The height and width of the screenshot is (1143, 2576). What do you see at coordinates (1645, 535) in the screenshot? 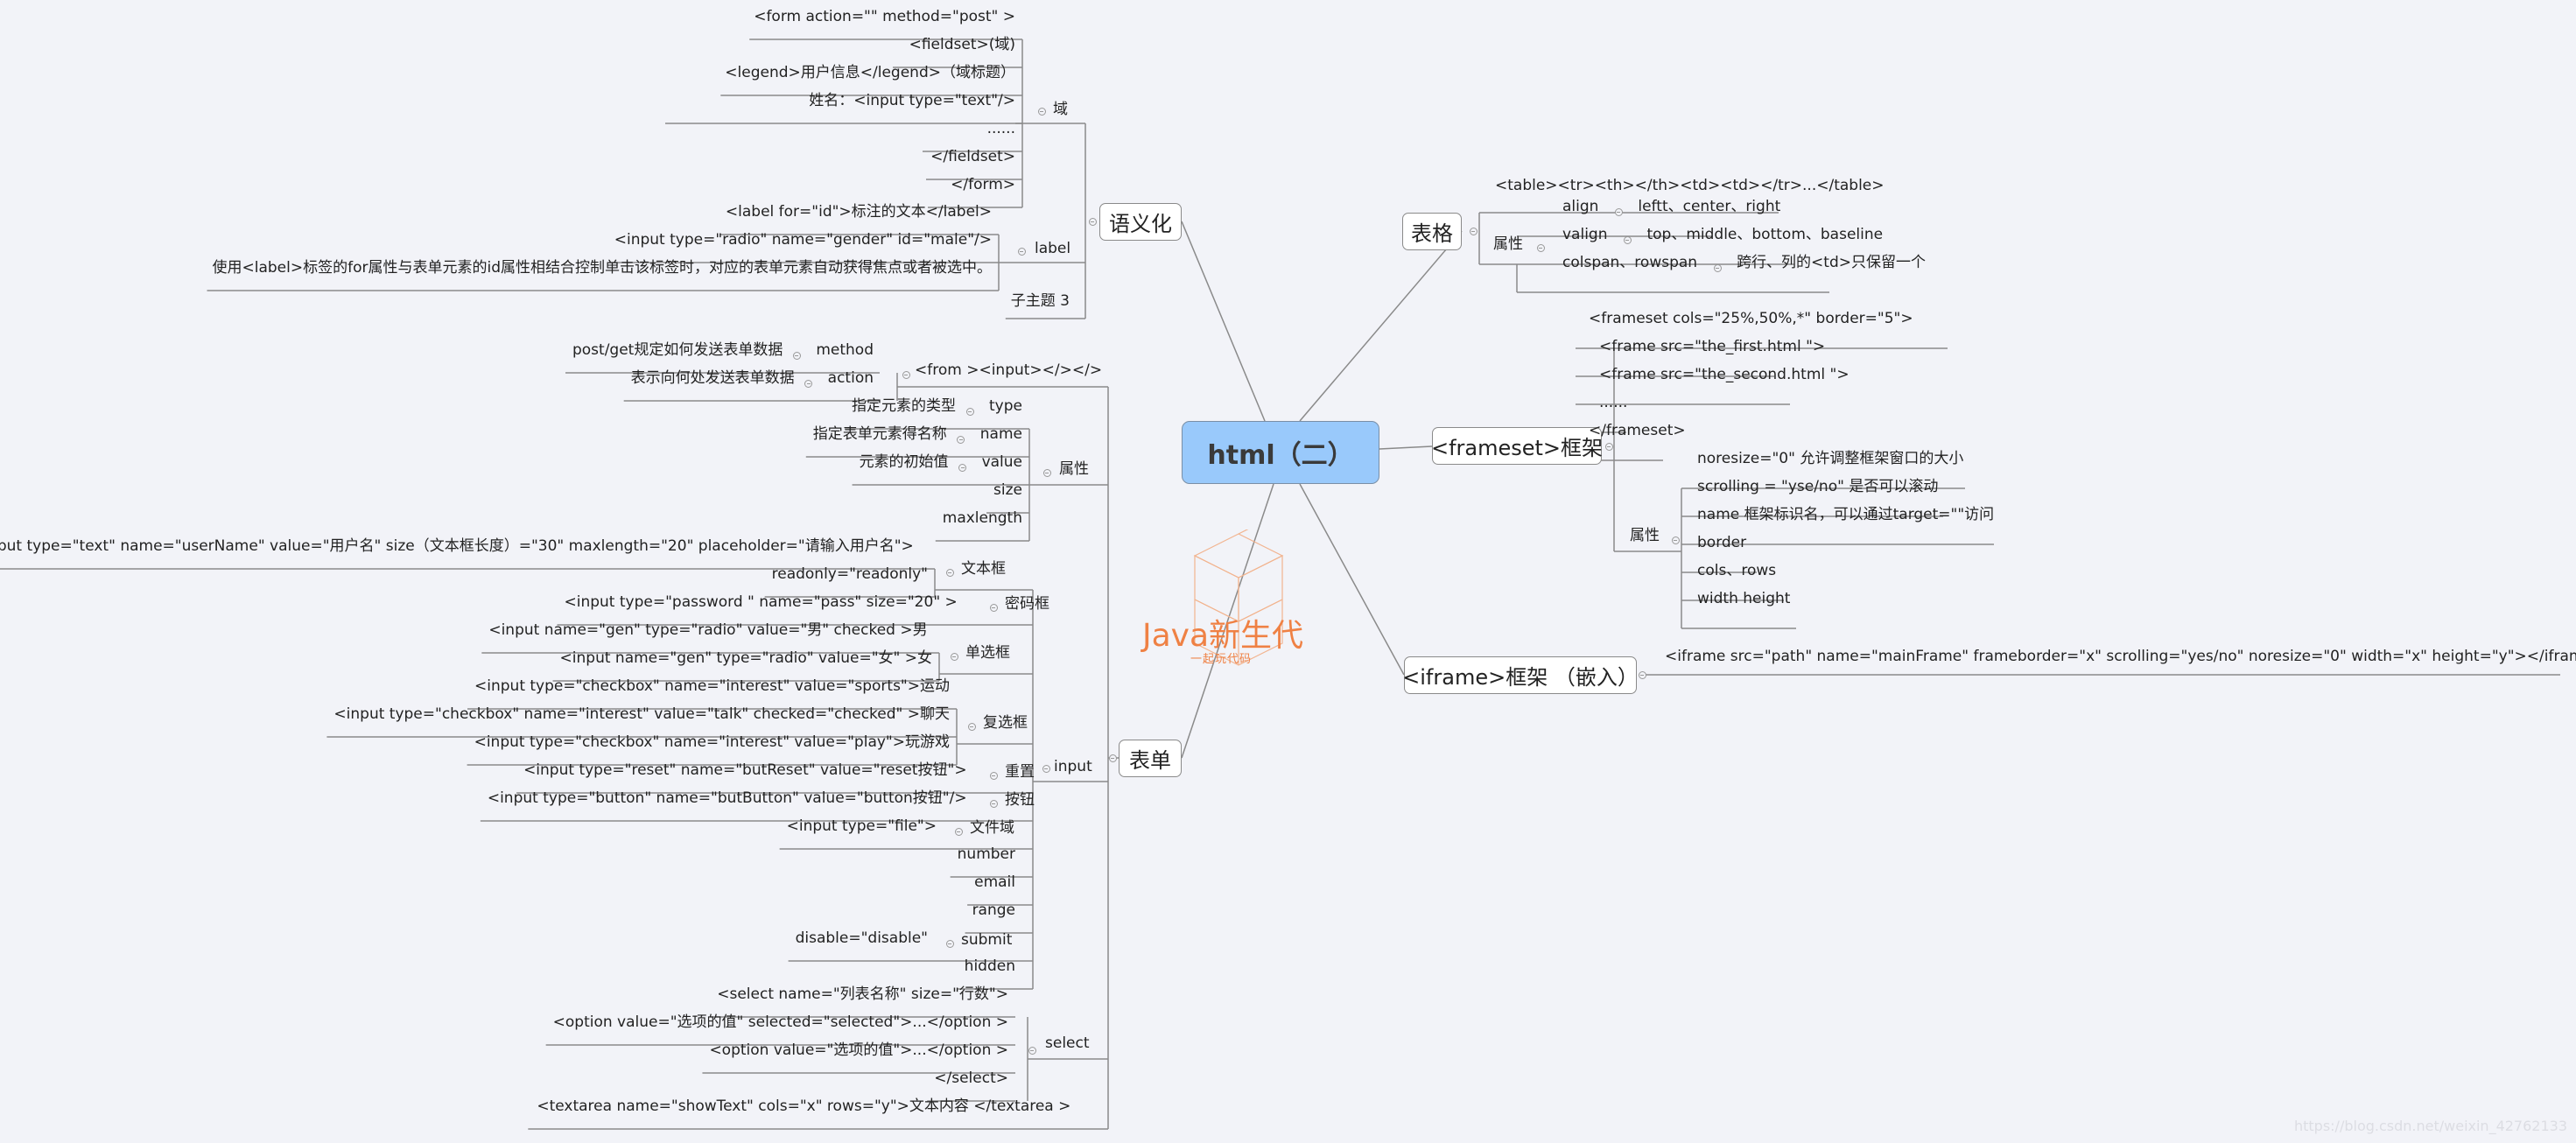
I see `frameset-attrs-label: 属性` at bounding box center [1645, 535].